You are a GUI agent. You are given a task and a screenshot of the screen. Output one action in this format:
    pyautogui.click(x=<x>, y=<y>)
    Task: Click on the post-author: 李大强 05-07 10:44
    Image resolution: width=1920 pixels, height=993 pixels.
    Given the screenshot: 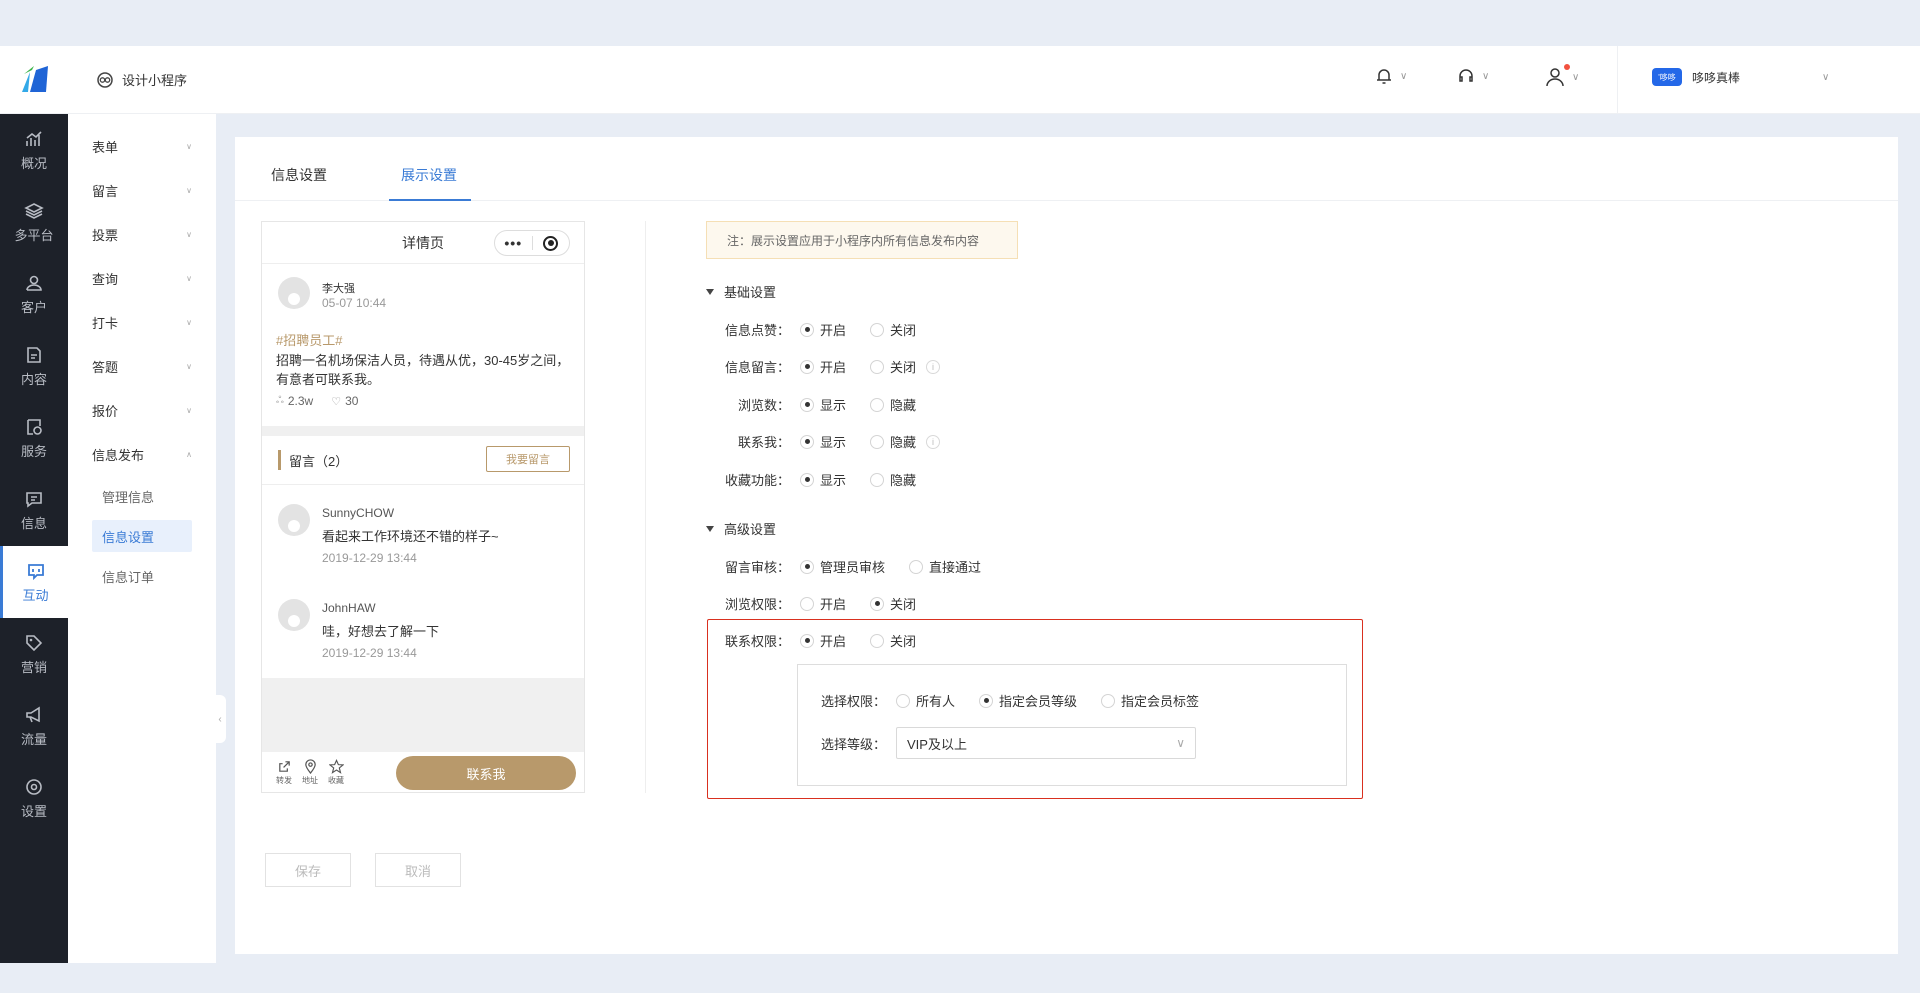 What is the action you would take?
    pyautogui.click(x=332, y=293)
    